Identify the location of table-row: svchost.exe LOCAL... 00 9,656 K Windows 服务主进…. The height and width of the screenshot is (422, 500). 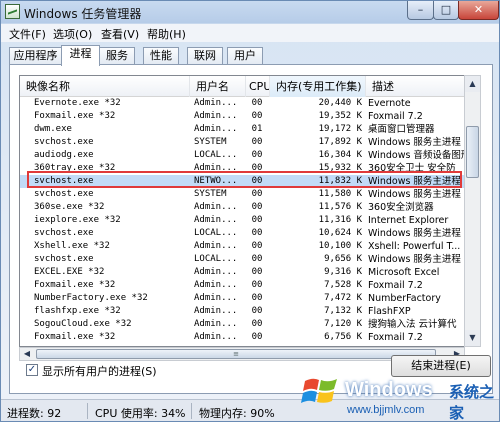
(242, 259).